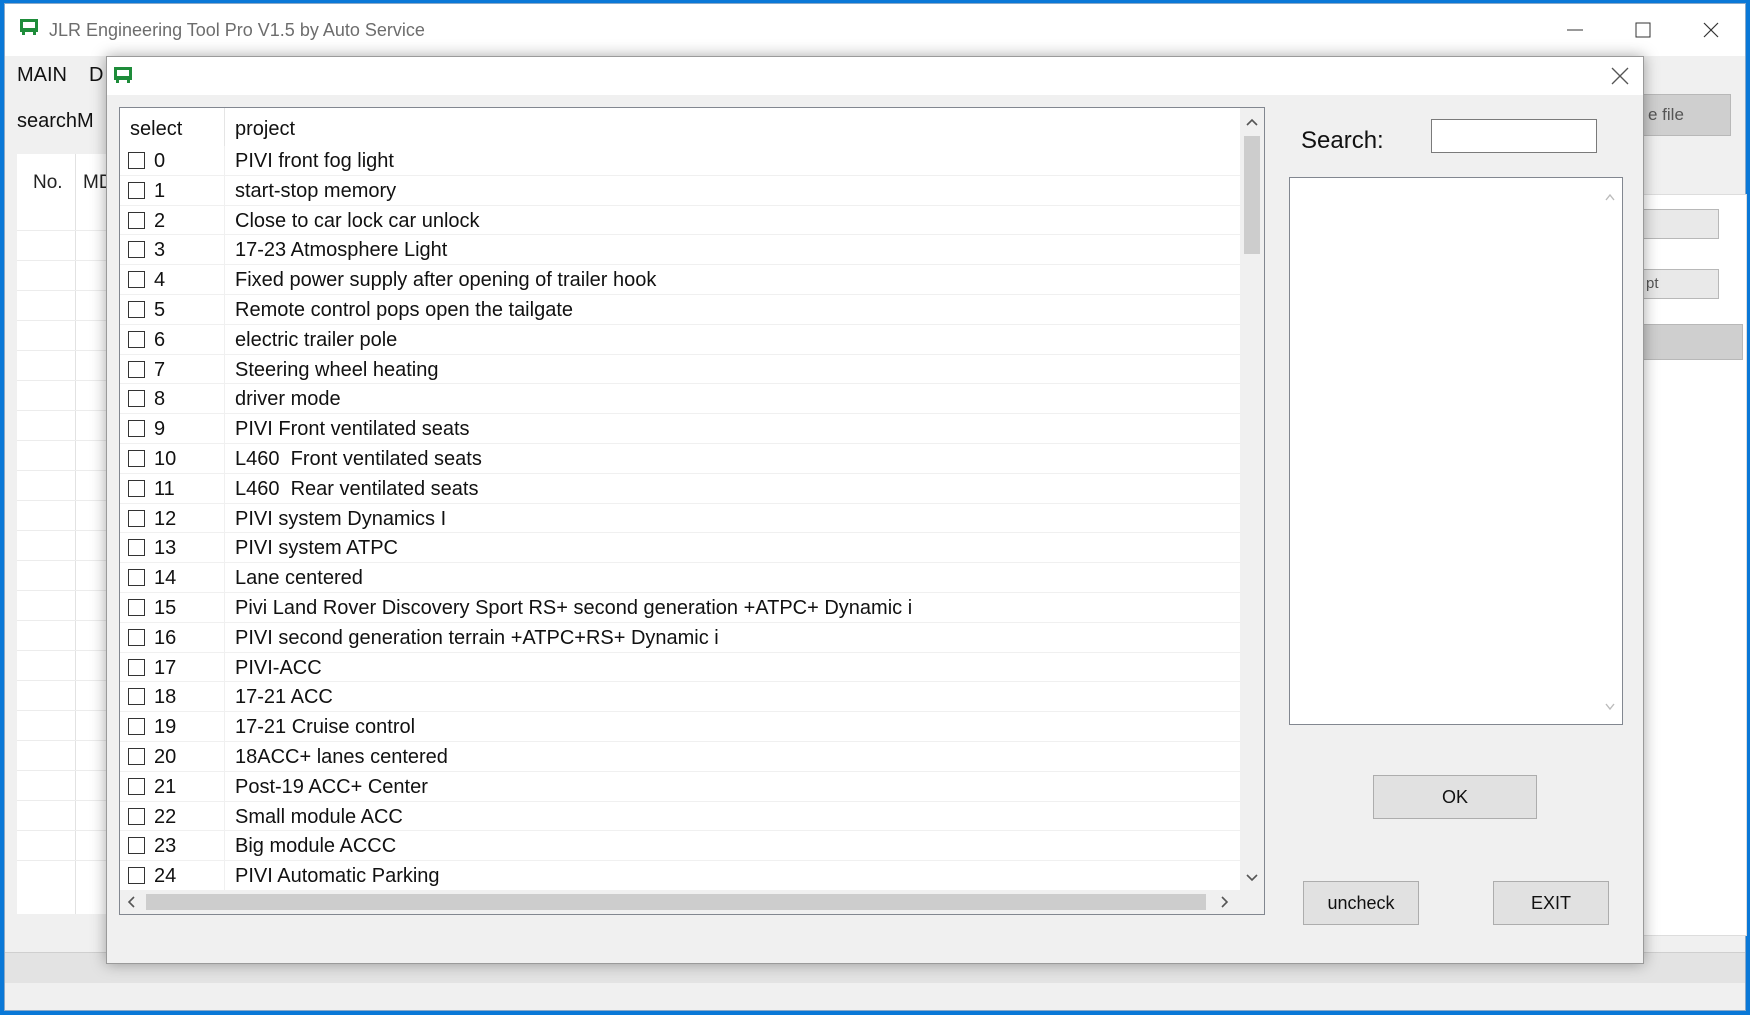  Describe the element at coordinates (680, 339) in the screenshot. I see `list-row: 6 electric trailer pole` at that location.